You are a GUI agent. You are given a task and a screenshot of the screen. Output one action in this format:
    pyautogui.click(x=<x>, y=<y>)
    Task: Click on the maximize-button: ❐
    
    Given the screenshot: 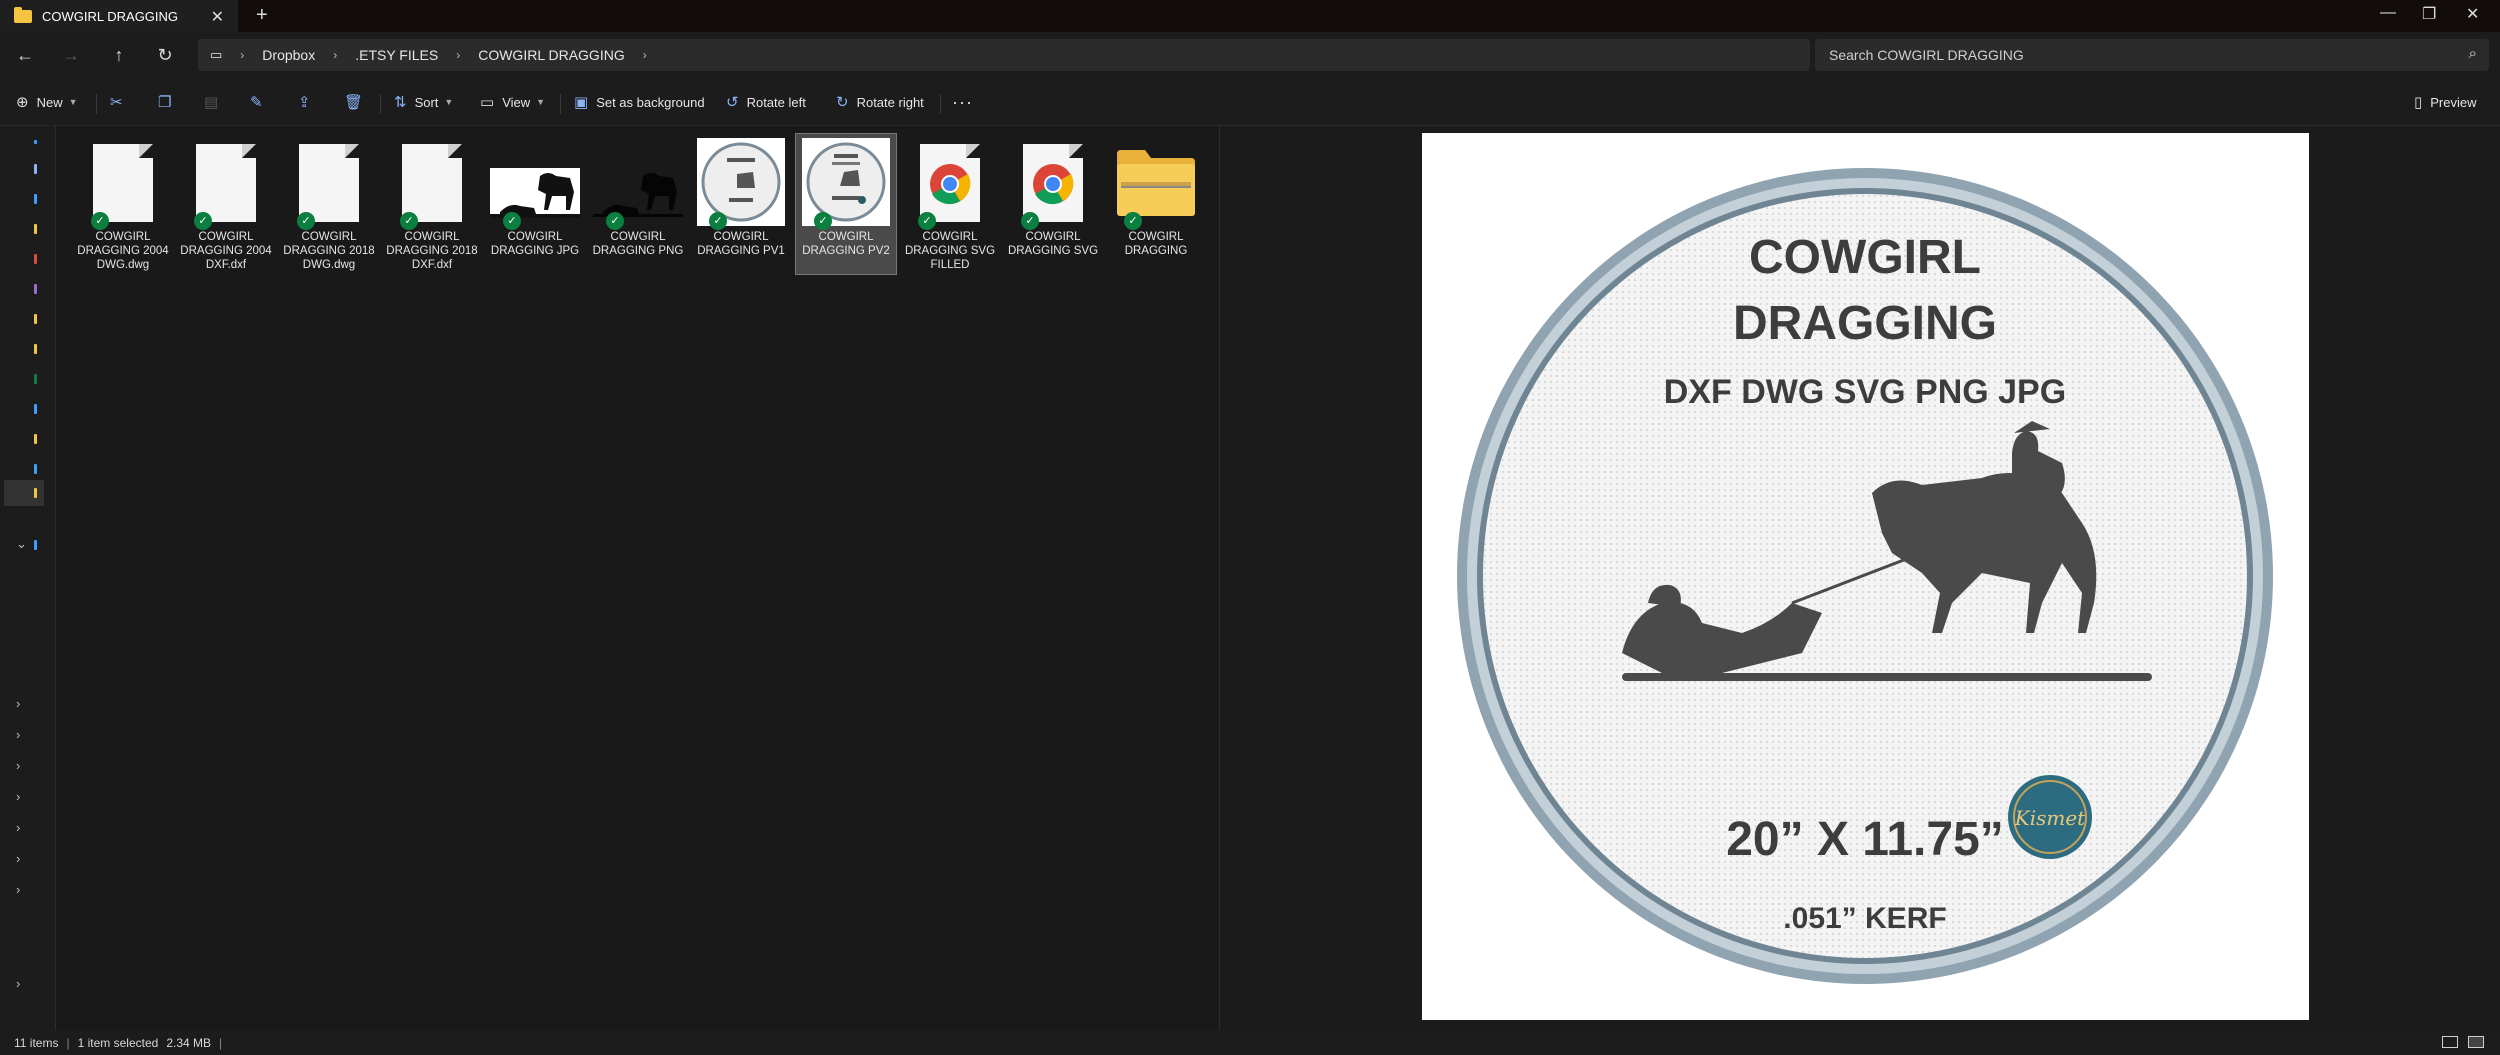 What is the action you would take?
    pyautogui.click(x=2429, y=14)
    